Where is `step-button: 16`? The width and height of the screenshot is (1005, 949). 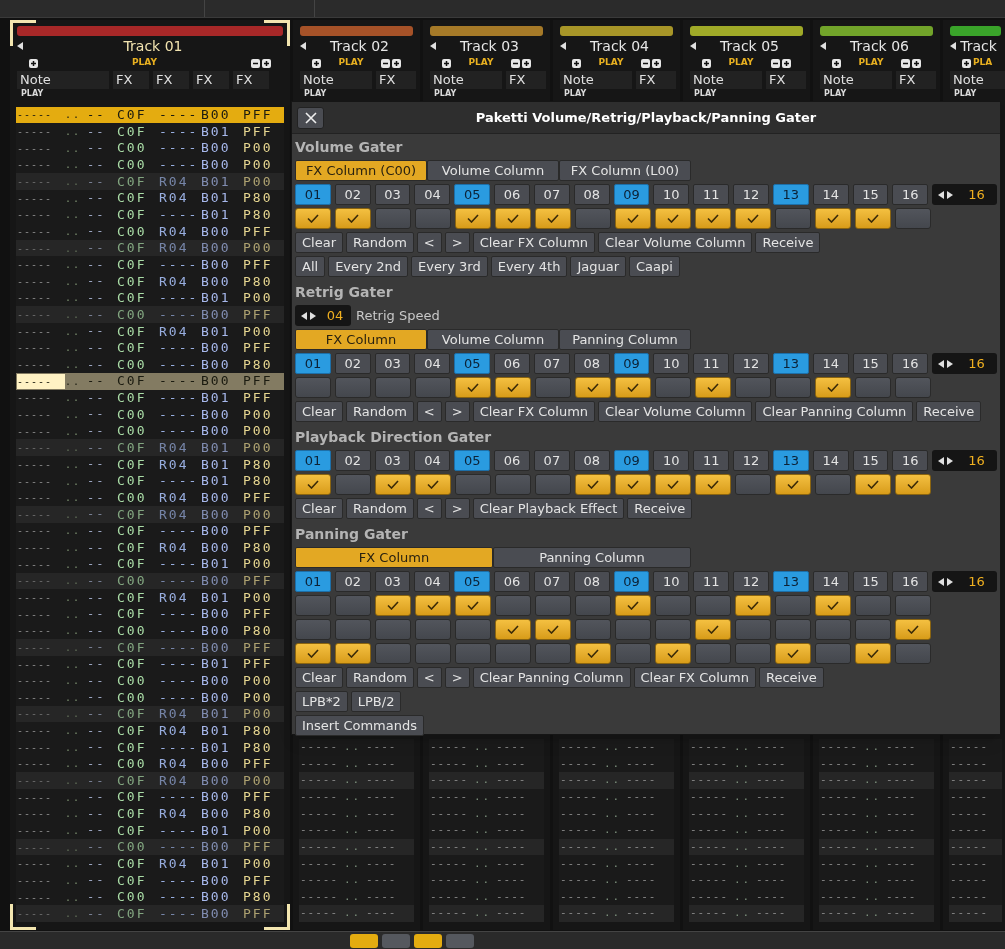 step-button: 16 is located at coordinates (910, 363).